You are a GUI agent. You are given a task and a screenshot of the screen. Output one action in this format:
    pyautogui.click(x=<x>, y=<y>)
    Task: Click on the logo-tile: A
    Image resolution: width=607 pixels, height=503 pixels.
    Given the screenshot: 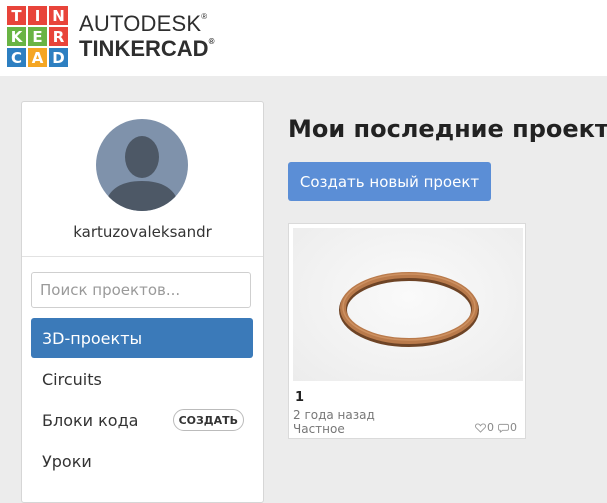 What is the action you would take?
    pyautogui.click(x=37, y=57)
    